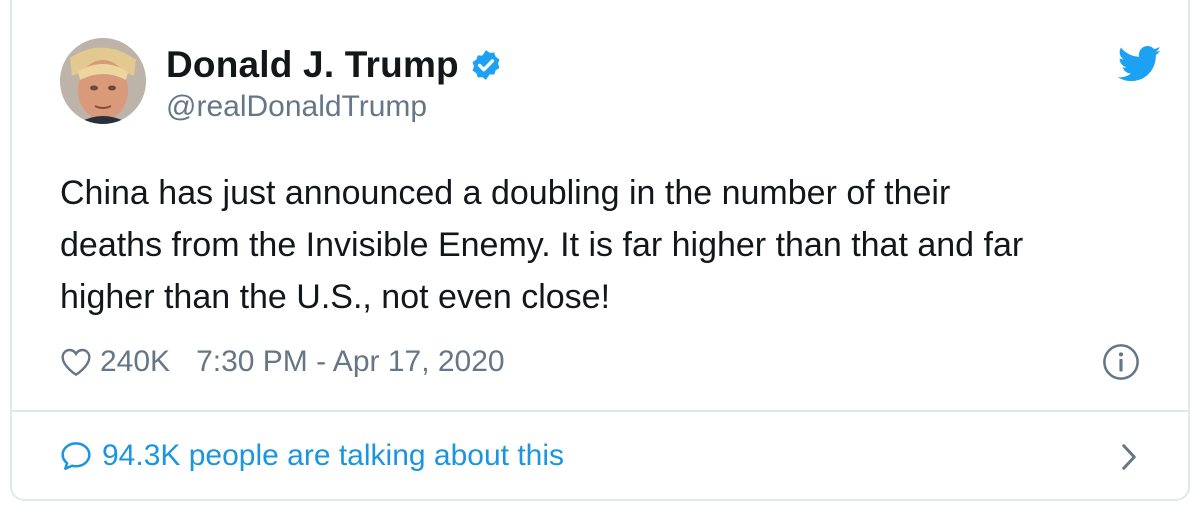  I want to click on avatar, so click(103, 81).